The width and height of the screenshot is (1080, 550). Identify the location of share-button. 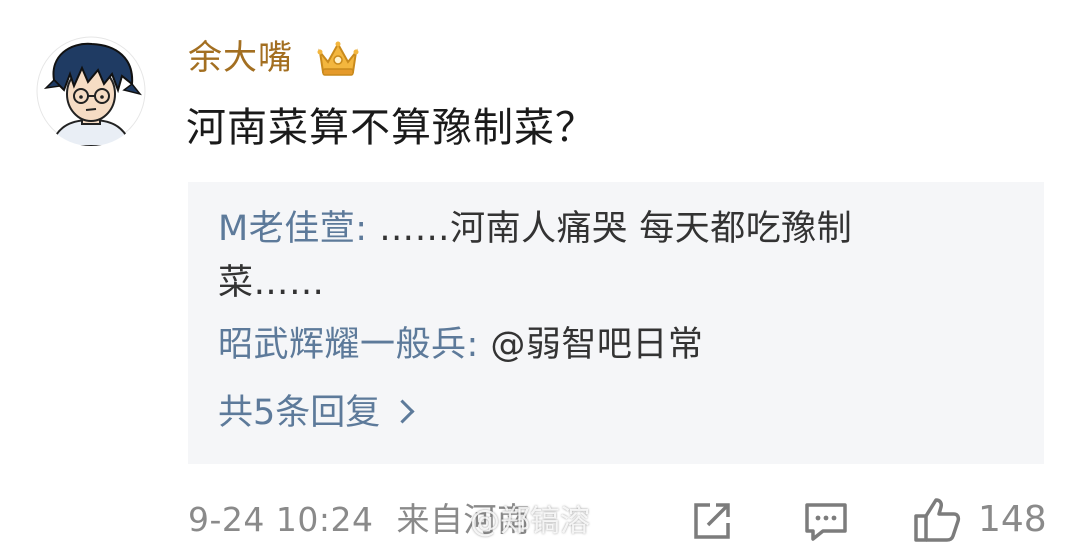
(712, 520).